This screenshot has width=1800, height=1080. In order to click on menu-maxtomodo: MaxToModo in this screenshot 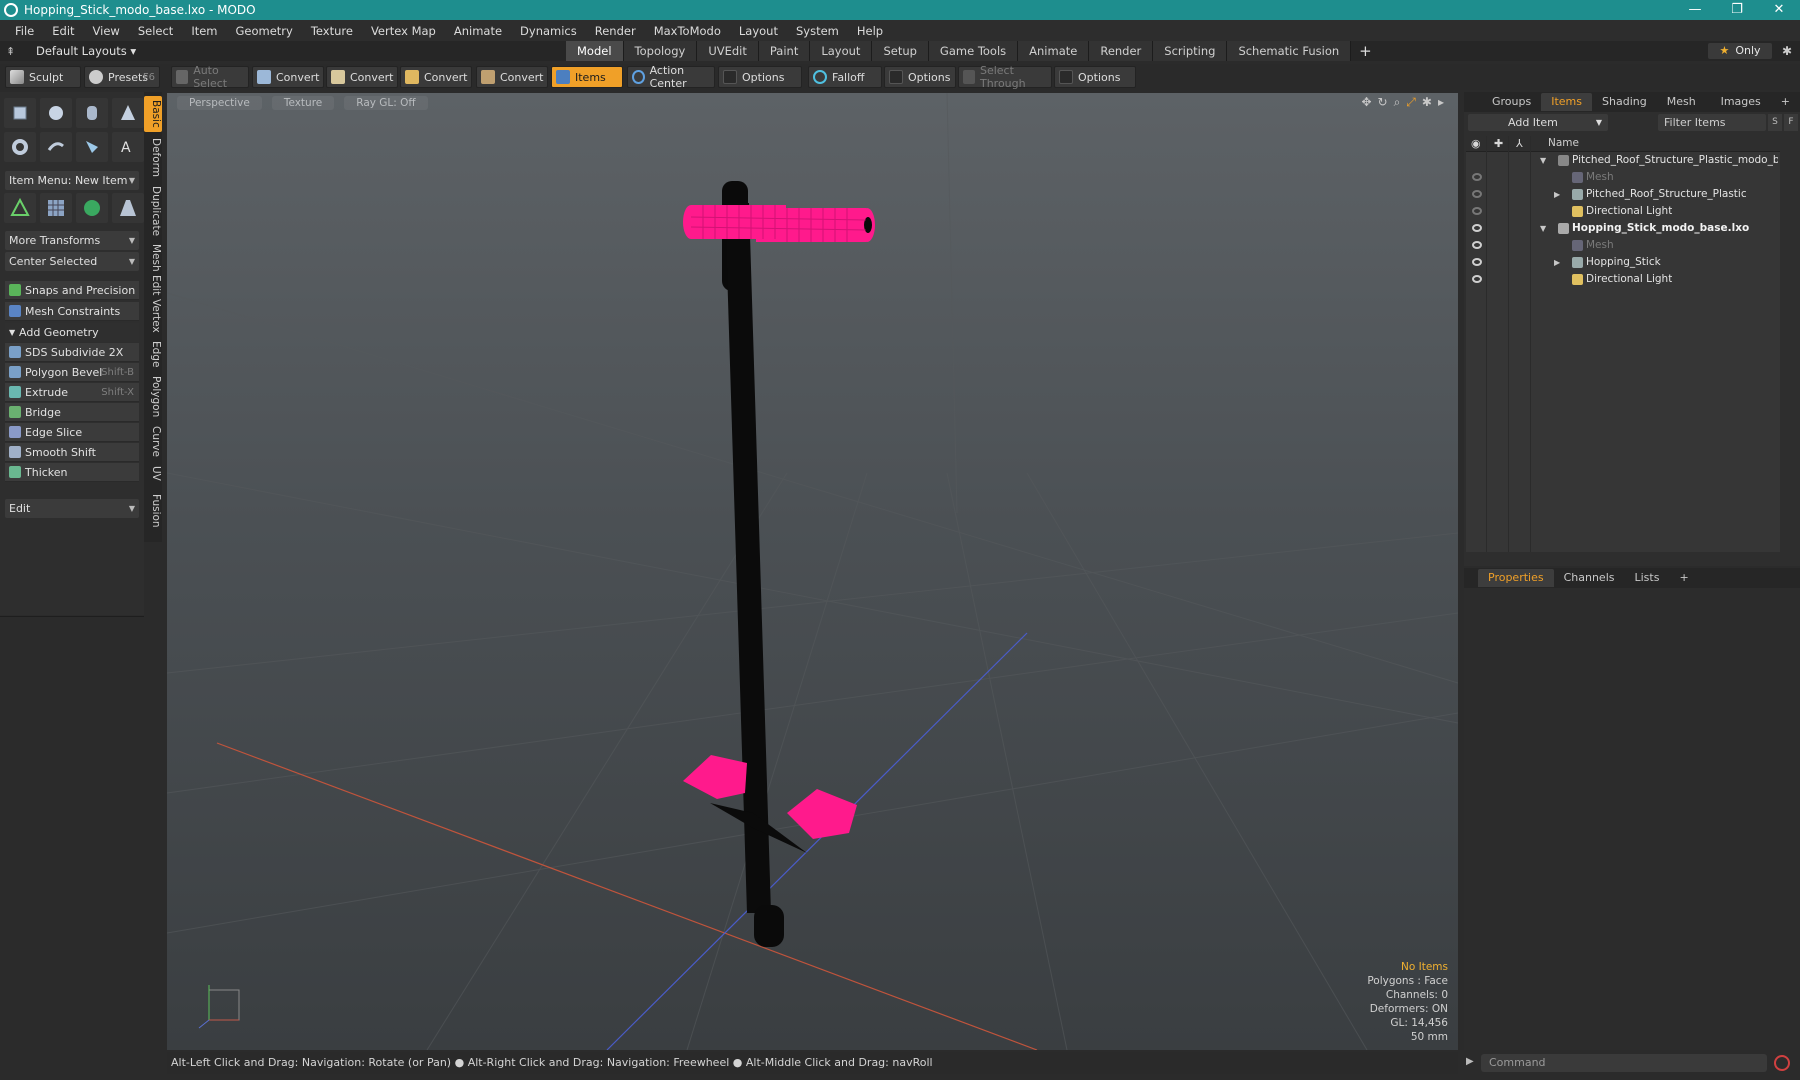, I will do `click(687, 31)`.